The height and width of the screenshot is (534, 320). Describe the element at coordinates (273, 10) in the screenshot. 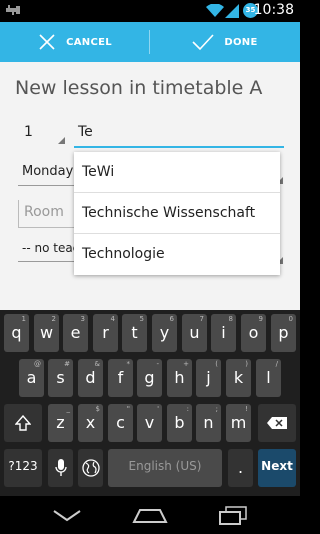

I see `clock: 10:38` at that location.